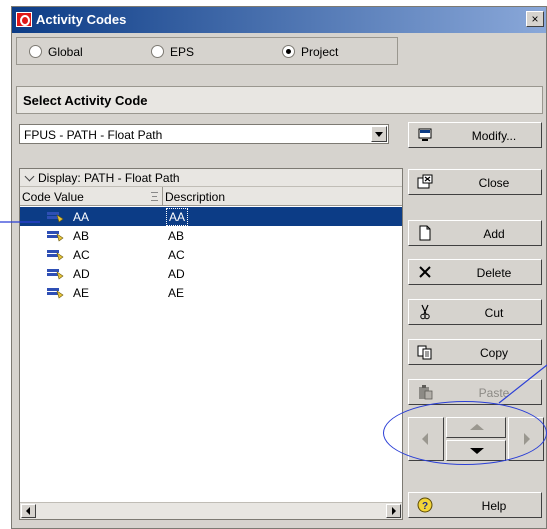 This screenshot has height=529, width=547. Describe the element at coordinates (393, 511) in the screenshot. I see `scroll-right-button` at that location.